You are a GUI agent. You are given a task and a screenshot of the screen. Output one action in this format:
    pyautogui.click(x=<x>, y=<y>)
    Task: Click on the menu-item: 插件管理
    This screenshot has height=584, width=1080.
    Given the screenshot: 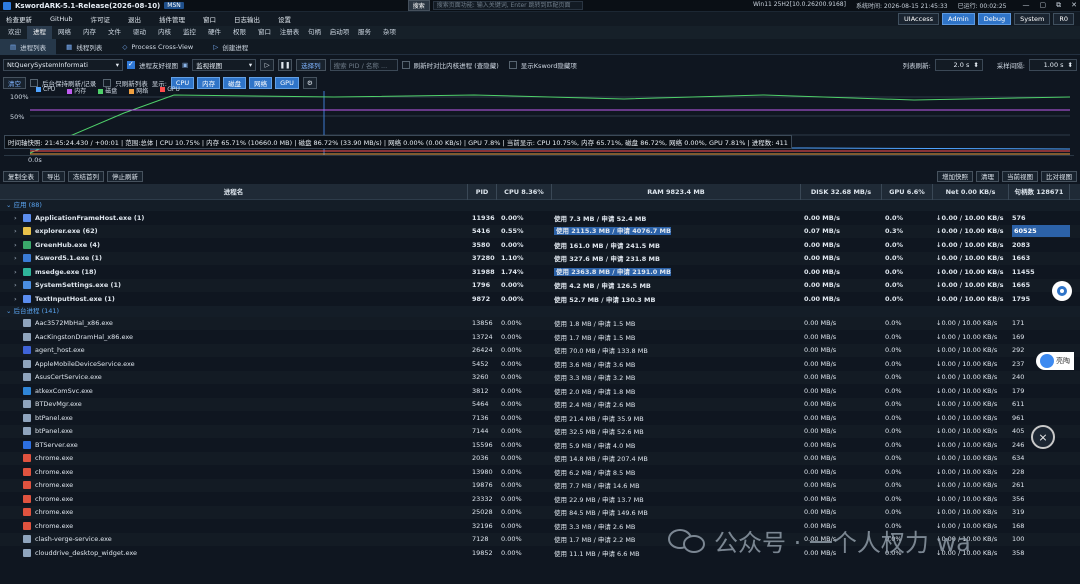 What is the action you would take?
    pyautogui.click(x=172, y=19)
    